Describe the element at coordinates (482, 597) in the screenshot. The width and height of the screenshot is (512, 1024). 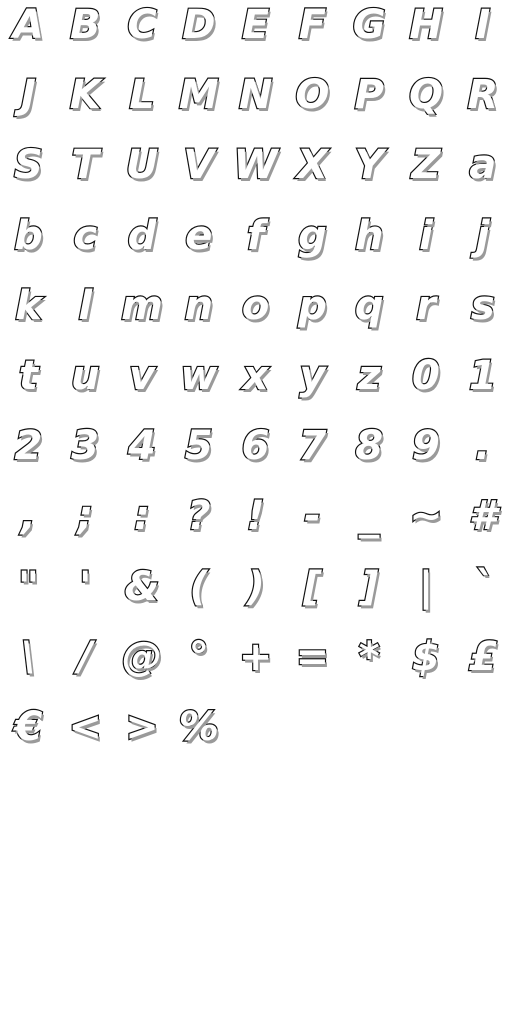
I see `glyph-cell: `` at that location.